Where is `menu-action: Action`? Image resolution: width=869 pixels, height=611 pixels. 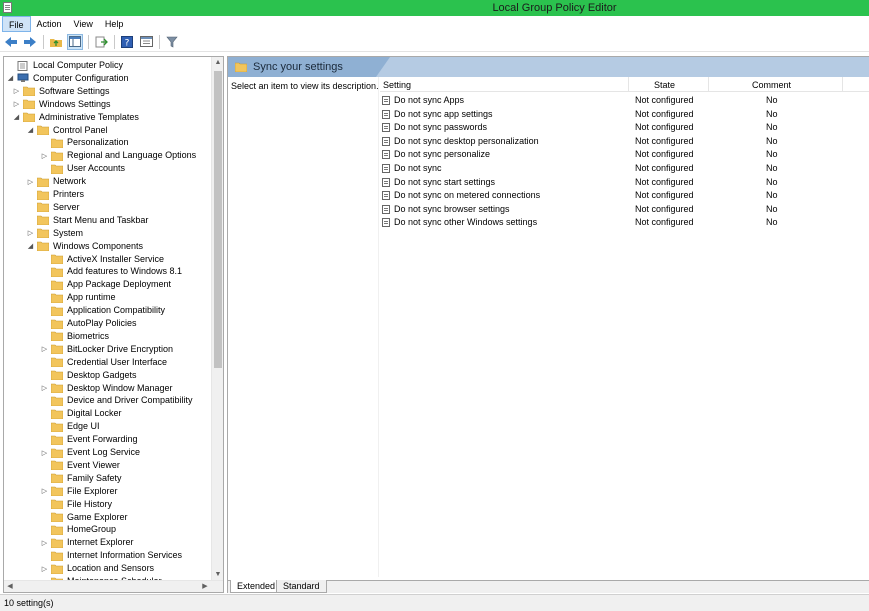
menu-action: Action is located at coordinates (49, 24).